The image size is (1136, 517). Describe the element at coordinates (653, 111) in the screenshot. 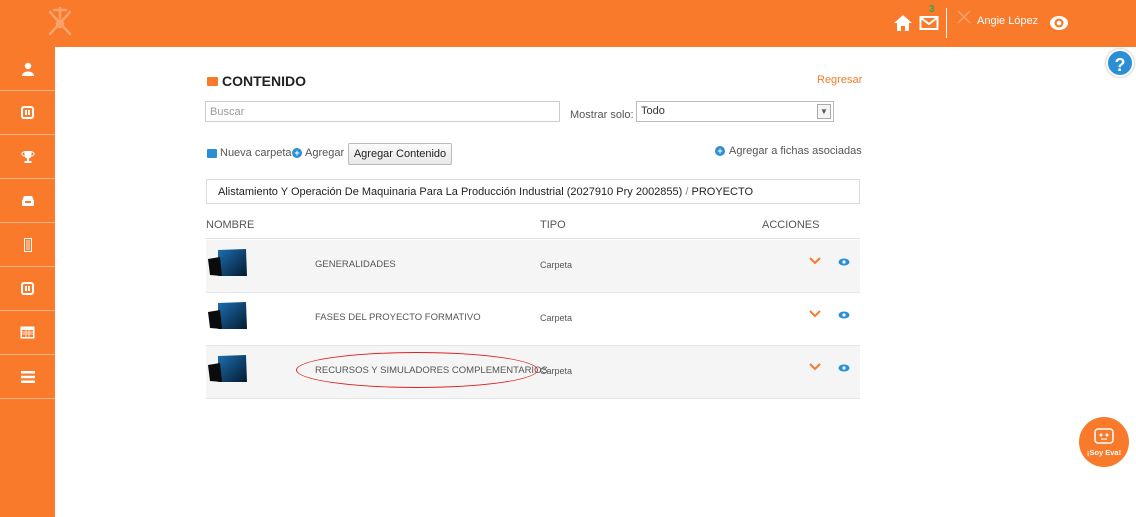

I see `filter-value: Todo` at that location.